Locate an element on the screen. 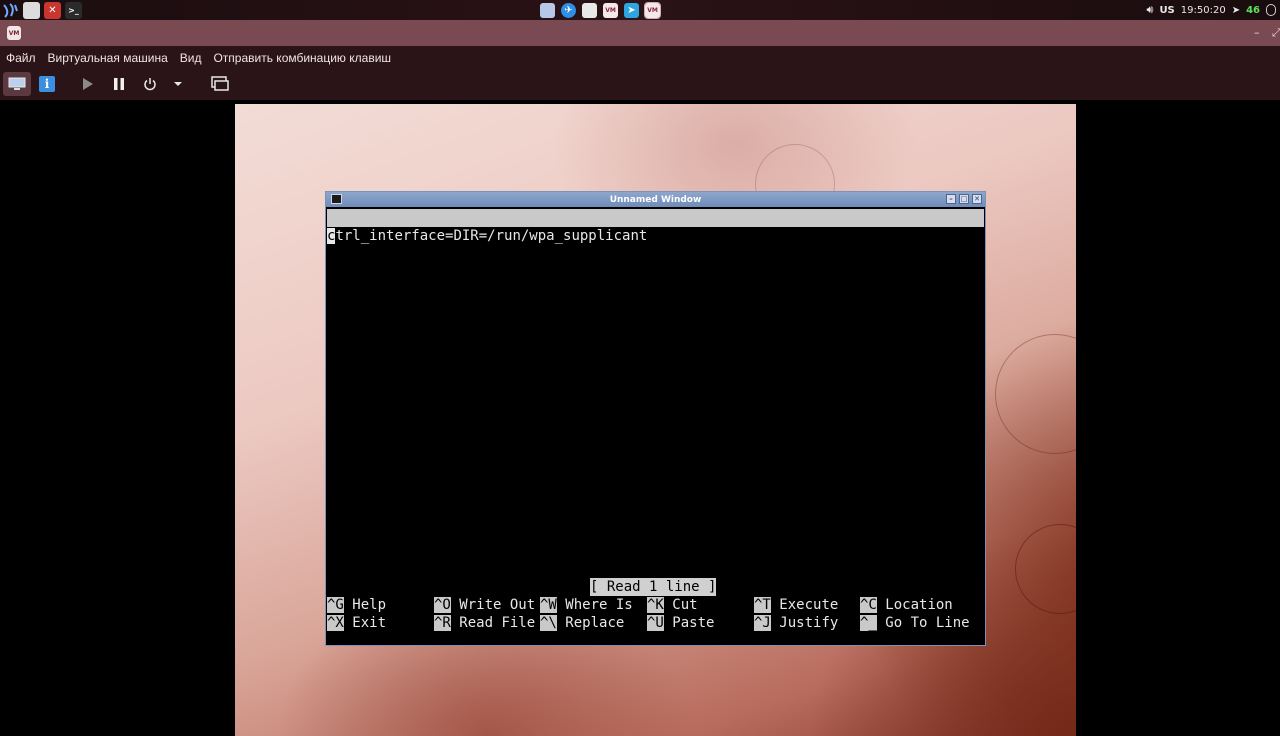 This screenshot has height=736, width=1280. file-line-text: trl_interface=DIR=/run/wpa_supplicant is located at coordinates (491, 236).